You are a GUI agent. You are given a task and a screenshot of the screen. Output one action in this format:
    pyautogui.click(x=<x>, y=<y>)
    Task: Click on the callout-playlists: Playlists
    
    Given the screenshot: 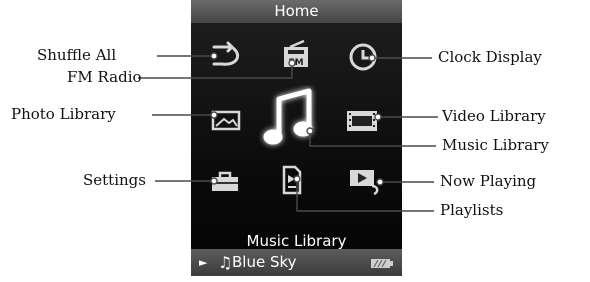 What is the action you would take?
    pyautogui.click(x=472, y=210)
    